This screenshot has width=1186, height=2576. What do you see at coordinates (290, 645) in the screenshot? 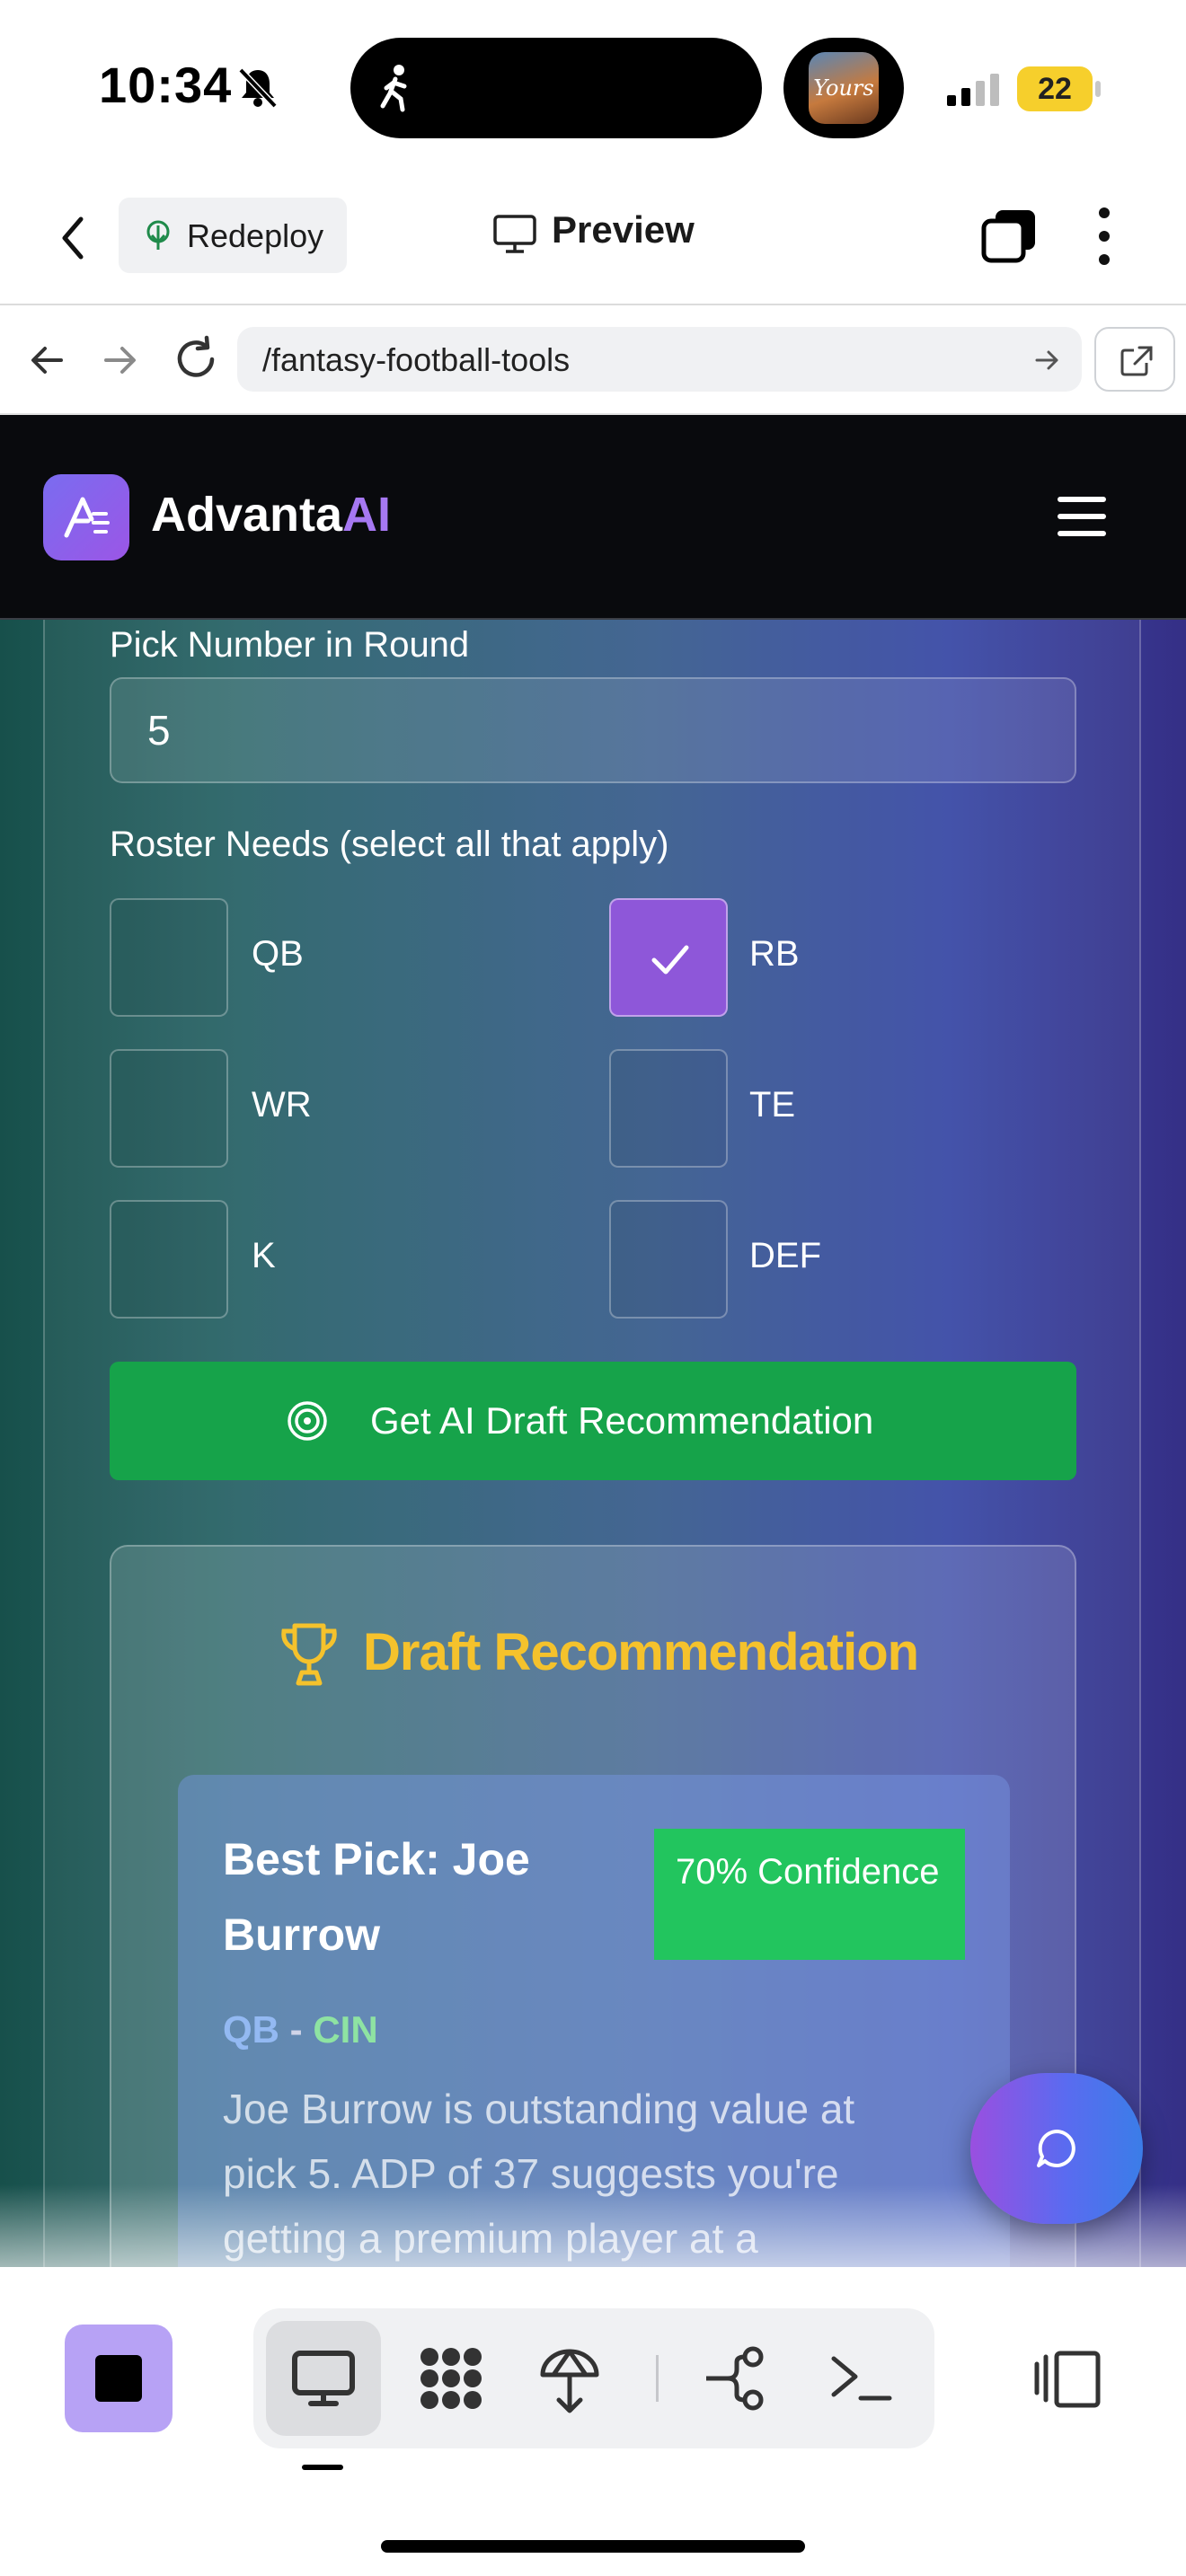
I see `pick-number-label: Pick Number in Round` at bounding box center [290, 645].